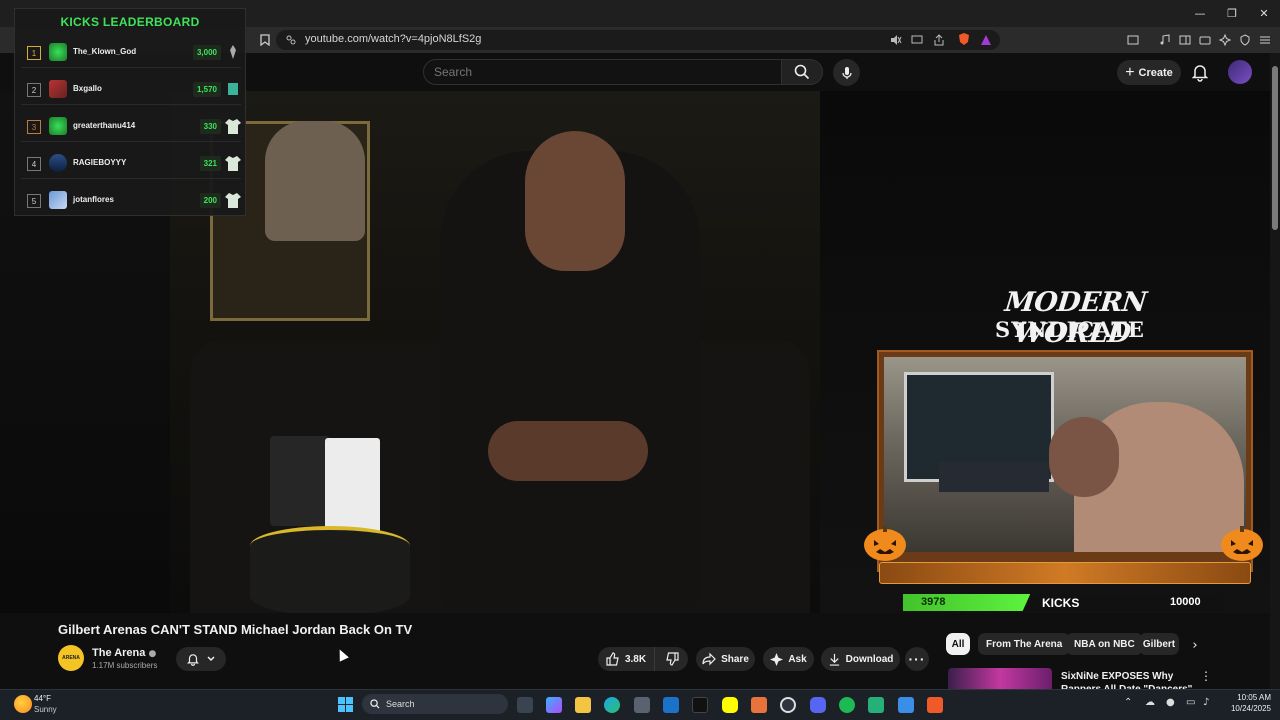  Describe the element at coordinates (233, 52) in the screenshot. I see `kick-icon` at that location.